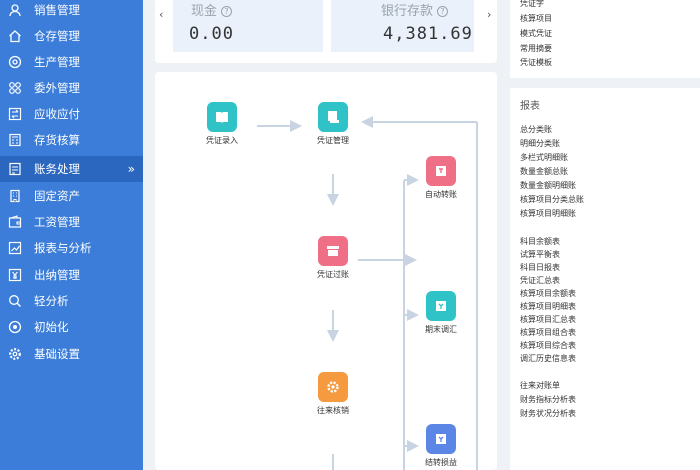  I want to click on report-link: 调汇历史信息表, so click(548, 358).